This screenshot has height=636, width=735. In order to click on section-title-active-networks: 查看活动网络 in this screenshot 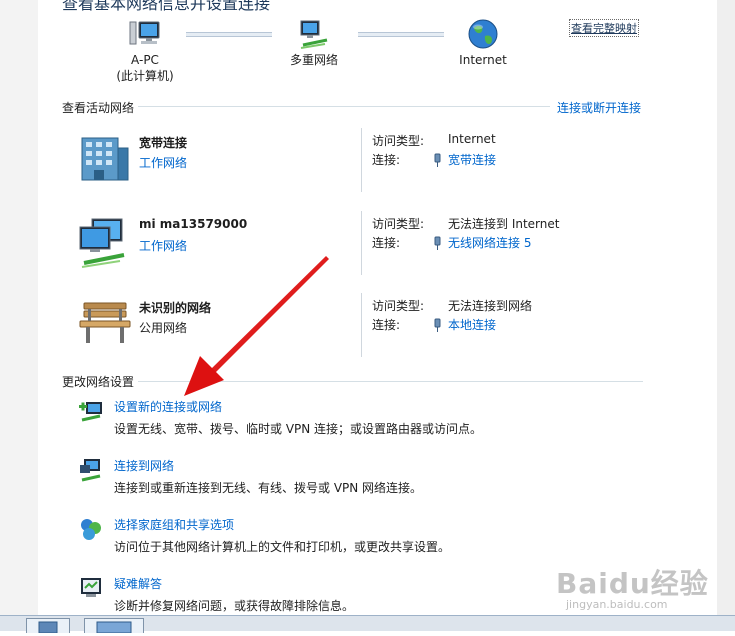, I will do `click(98, 108)`.